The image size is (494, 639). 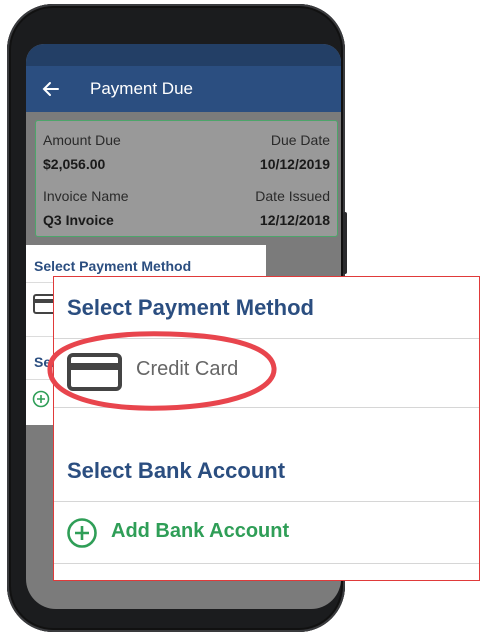 I want to click on date-issued-value: 12/12/2018, so click(x=294, y=220).